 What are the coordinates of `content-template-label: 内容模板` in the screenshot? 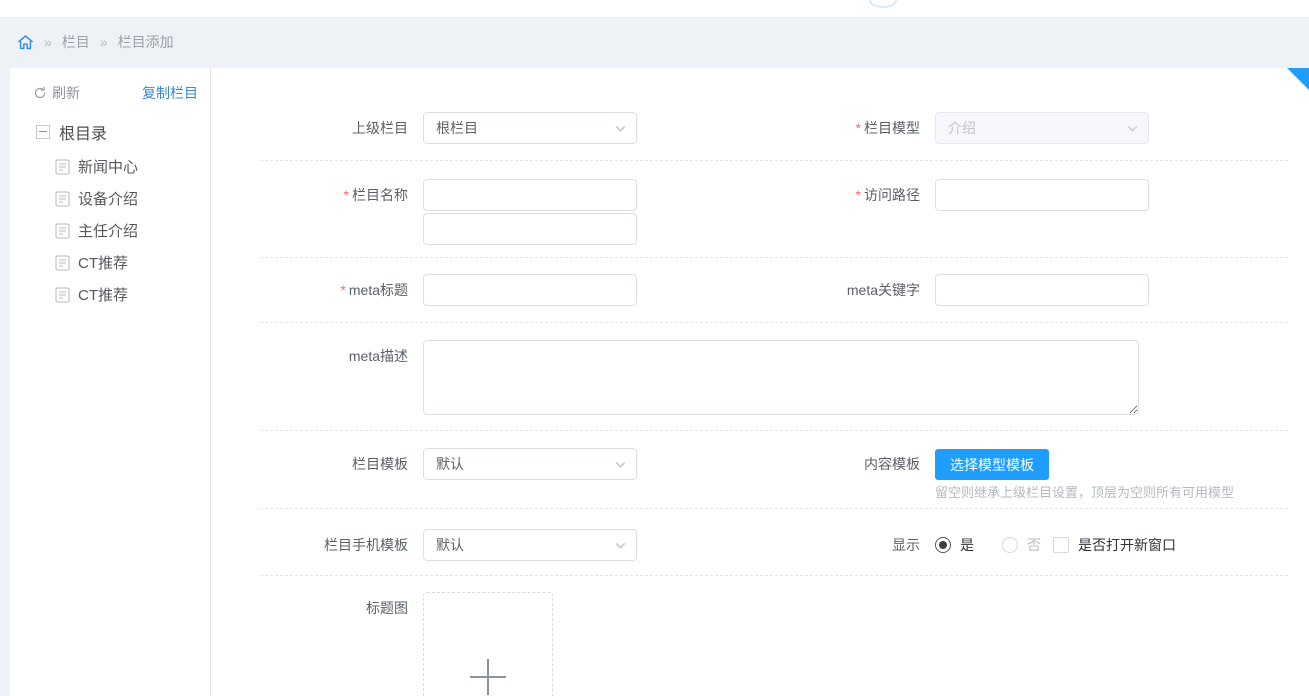 It's located at (892, 464).